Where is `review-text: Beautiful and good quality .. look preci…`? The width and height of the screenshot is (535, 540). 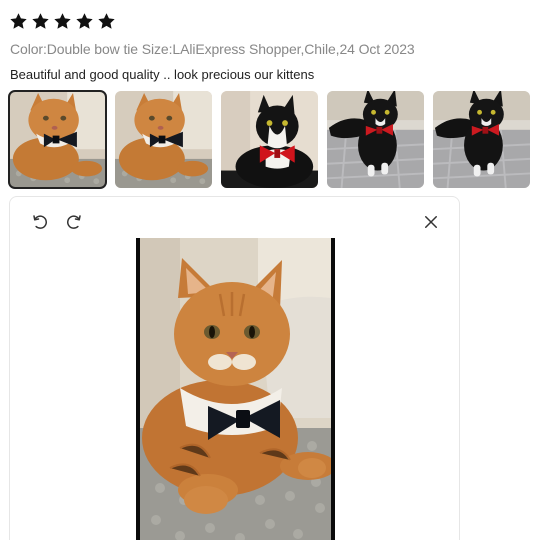
review-text: Beautiful and good quality .. look preci… is located at coordinates (162, 74).